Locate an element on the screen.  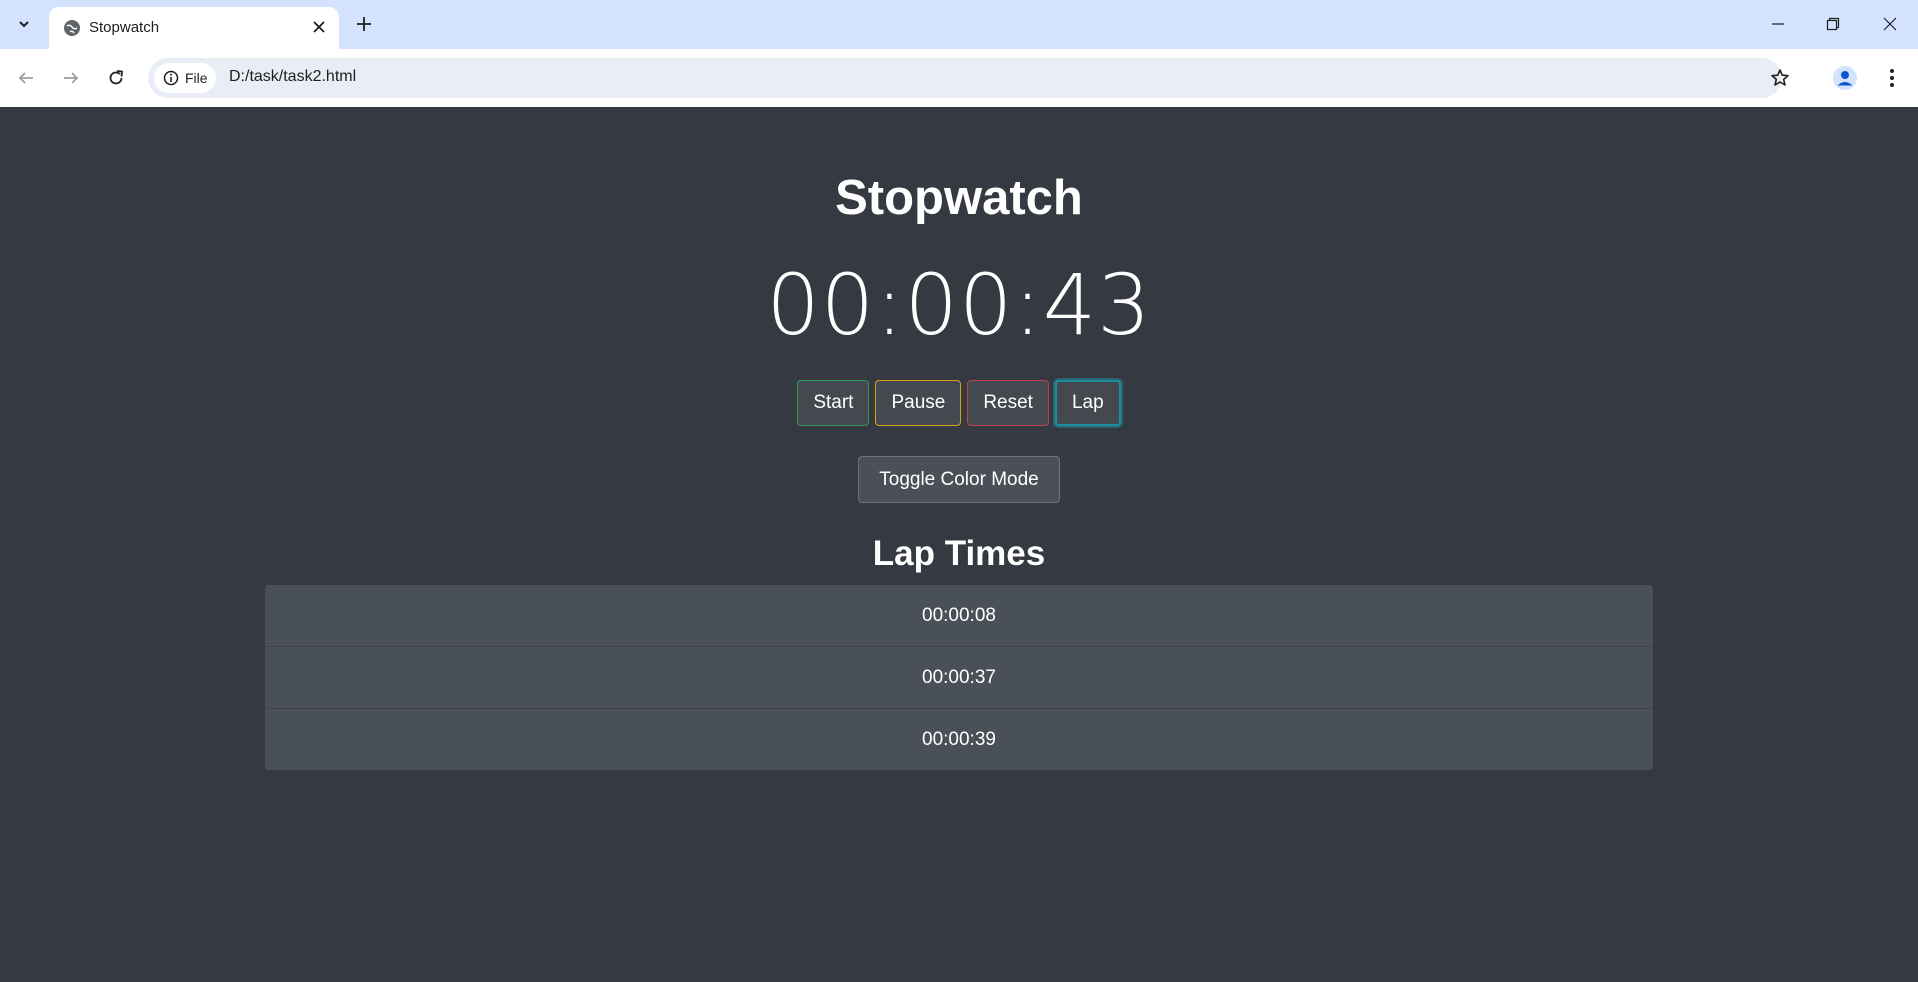
arrow-right-icon is located at coordinates (71, 78).